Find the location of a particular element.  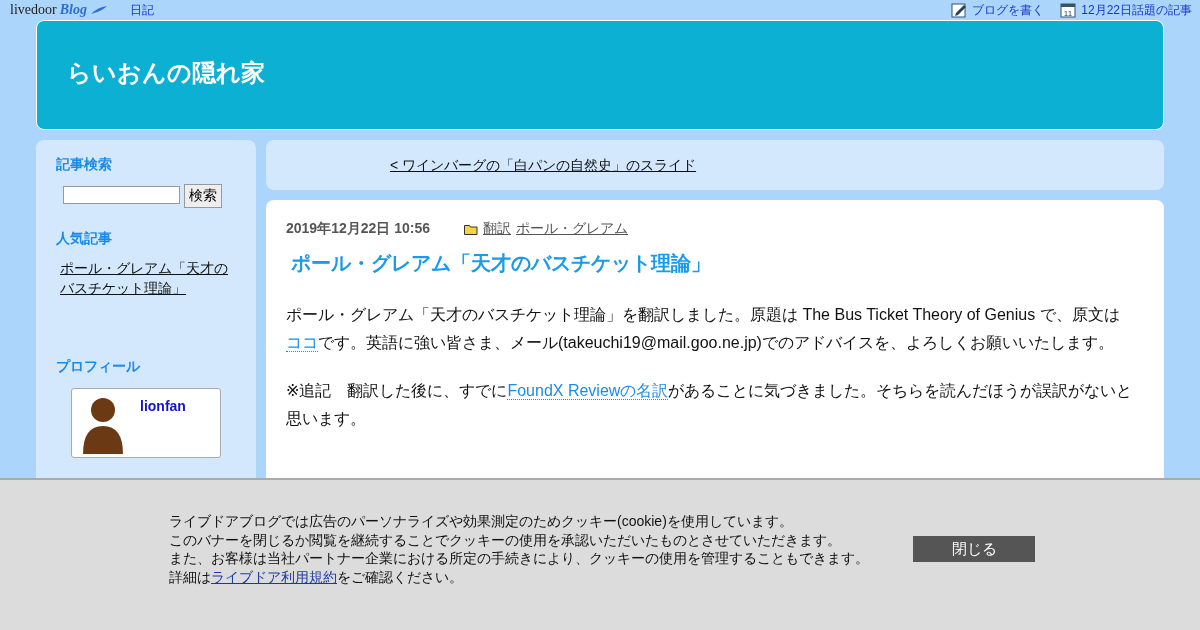

profile-name: lionfan is located at coordinates (163, 406).